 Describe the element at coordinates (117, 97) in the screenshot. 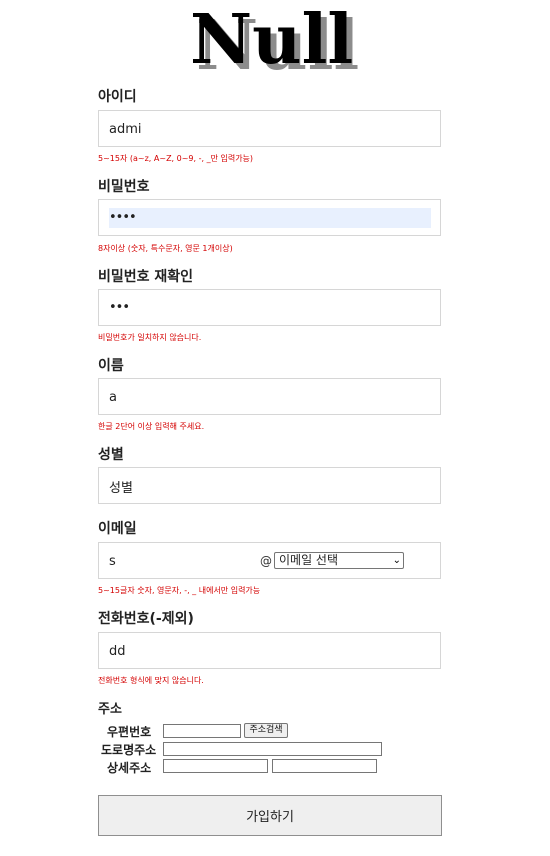

I see `id-label: 아이디` at that location.